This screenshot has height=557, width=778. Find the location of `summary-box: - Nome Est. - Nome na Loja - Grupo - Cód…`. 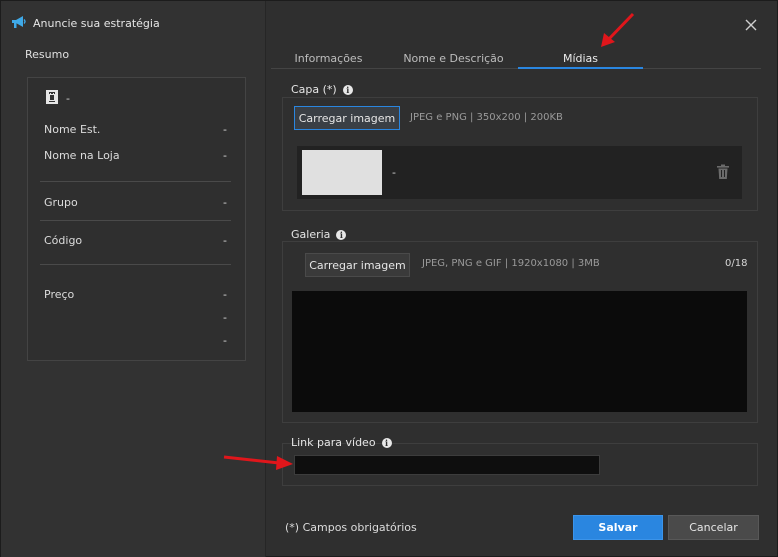

summary-box: - Nome Est. - Nome na Loja - Grupo - Cód… is located at coordinates (136, 219).